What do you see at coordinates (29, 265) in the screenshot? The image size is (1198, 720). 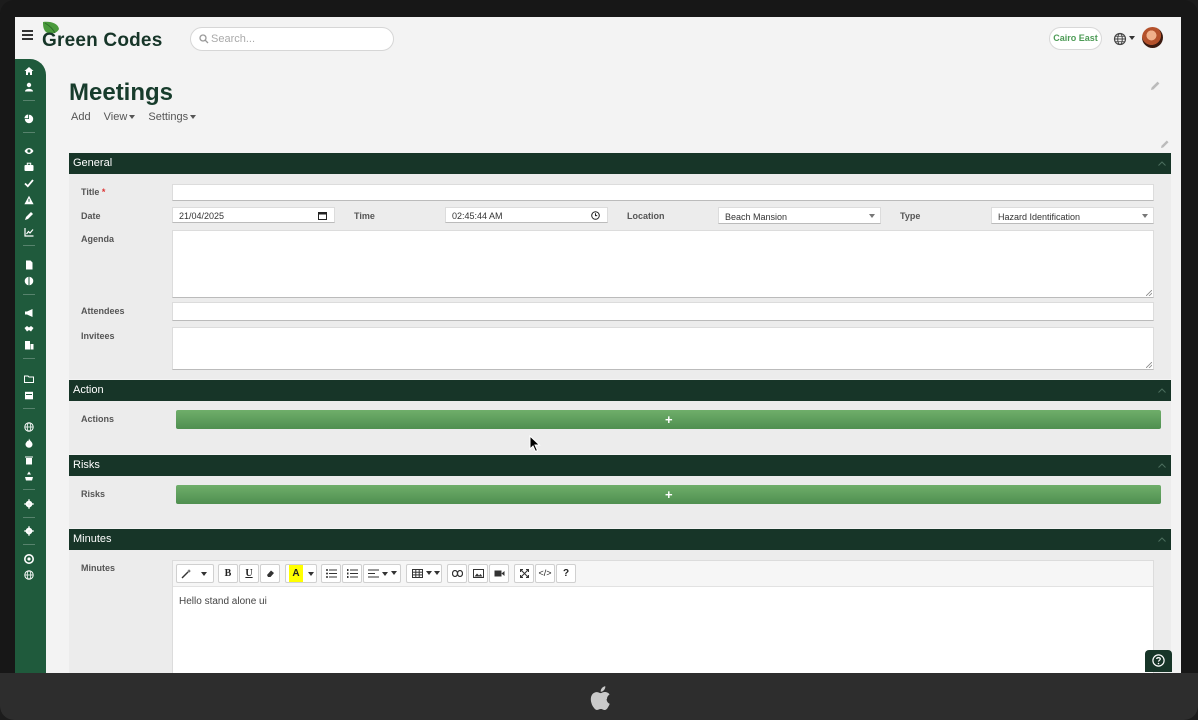 I see `document-icon` at bounding box center [29, 265].